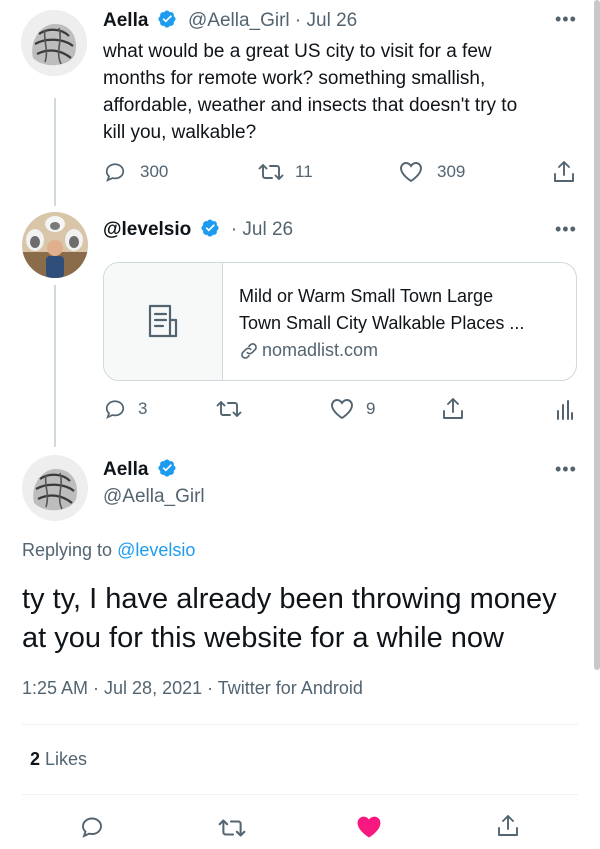 Image resolution: width=600 pixels, height=849 pixels. I want to click on scrollbar, so click(597, 335).